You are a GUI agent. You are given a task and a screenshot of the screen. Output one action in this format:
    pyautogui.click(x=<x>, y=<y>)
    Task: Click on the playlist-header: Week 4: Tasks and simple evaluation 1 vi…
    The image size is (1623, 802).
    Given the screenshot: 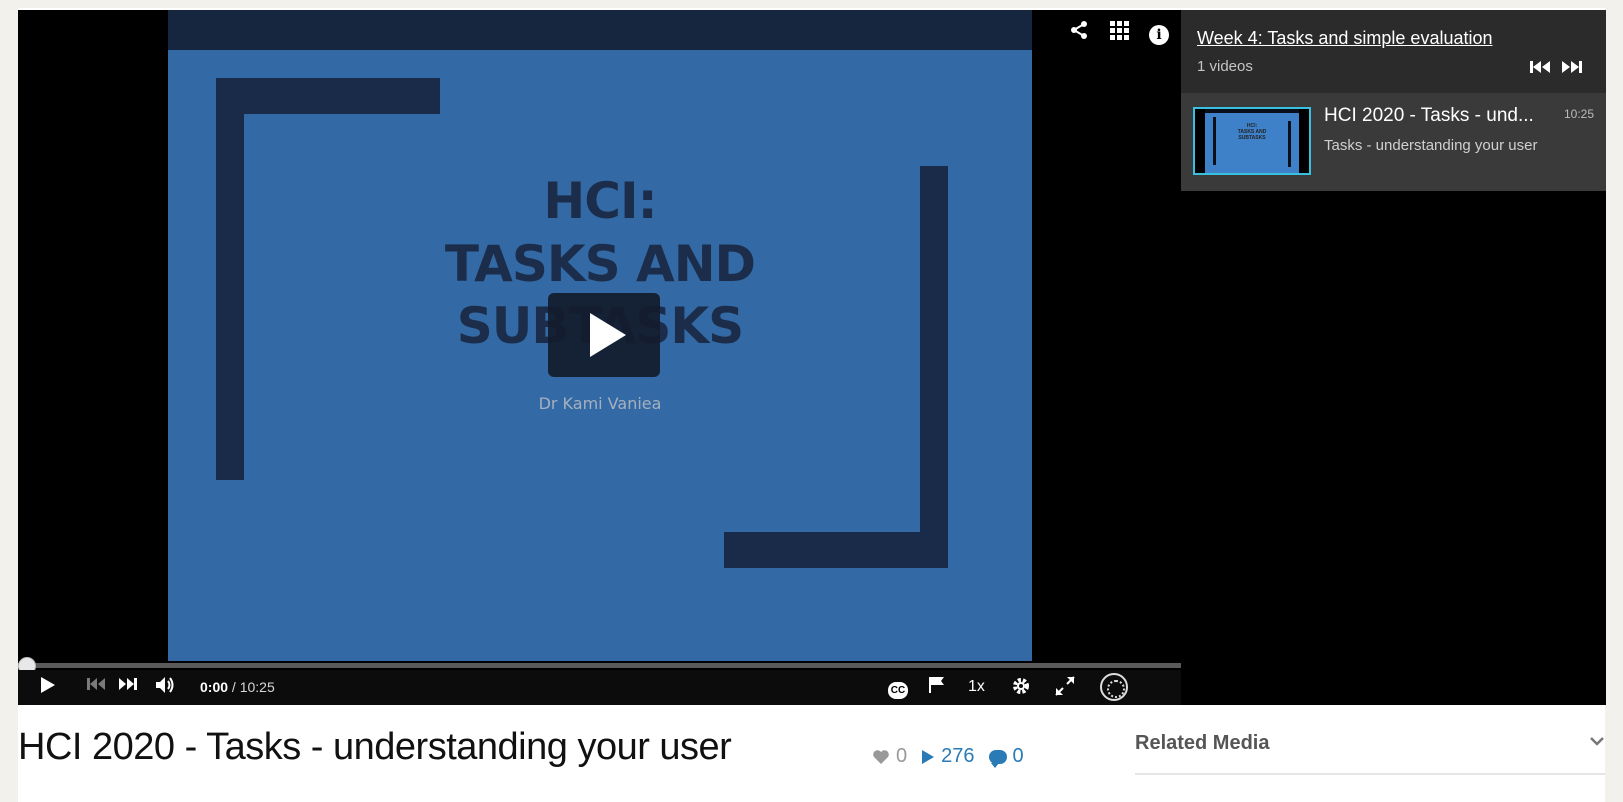 What is the action you would take?
    pyautogui.click(x=1393, y=51)
    